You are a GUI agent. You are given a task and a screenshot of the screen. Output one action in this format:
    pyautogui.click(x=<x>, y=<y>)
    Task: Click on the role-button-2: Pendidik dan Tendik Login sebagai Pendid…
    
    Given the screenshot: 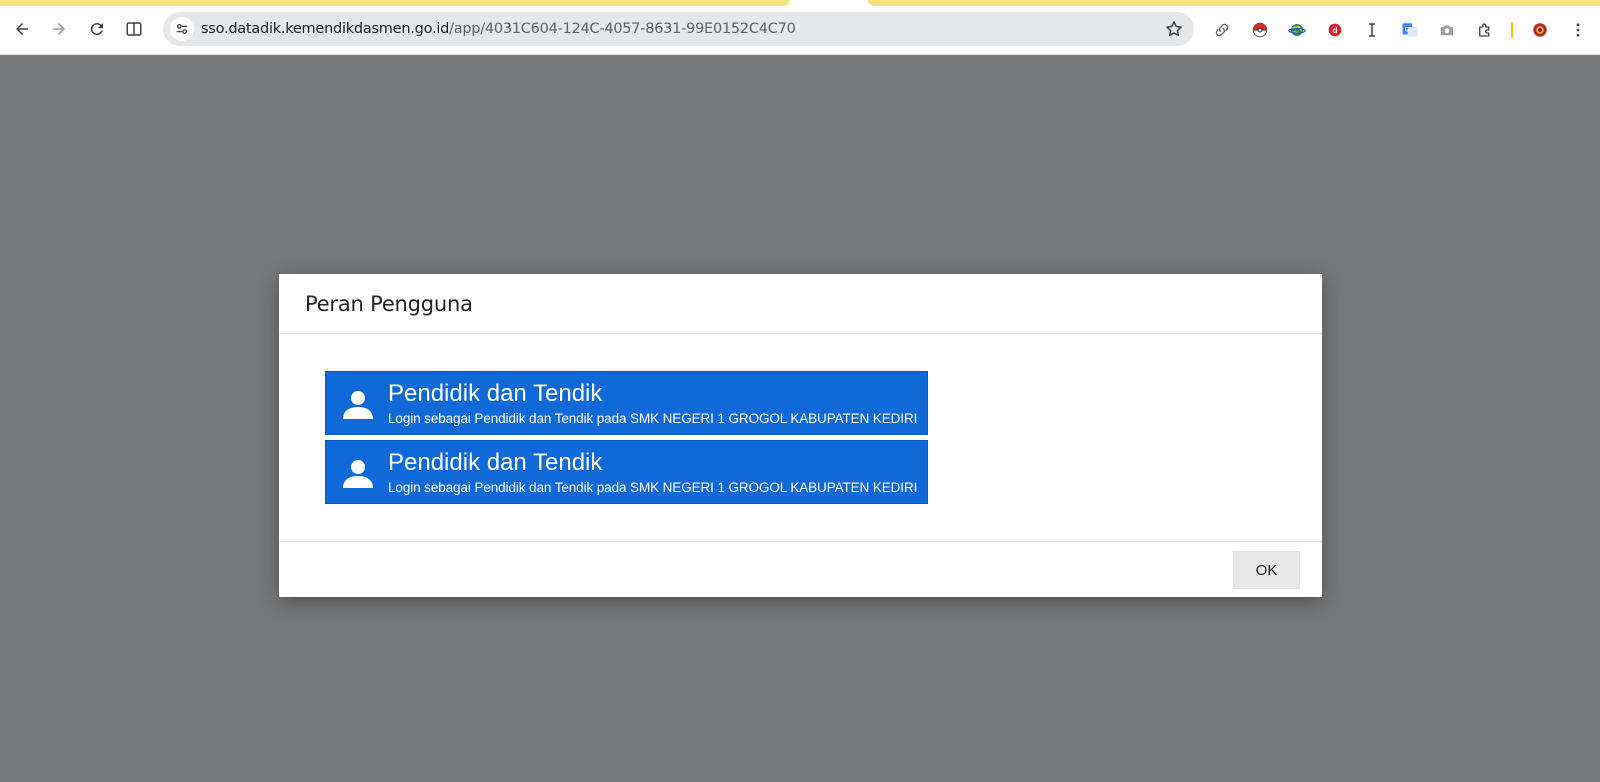 What is the action you would take?
    pyautogui.click(x=626, y=472)
    